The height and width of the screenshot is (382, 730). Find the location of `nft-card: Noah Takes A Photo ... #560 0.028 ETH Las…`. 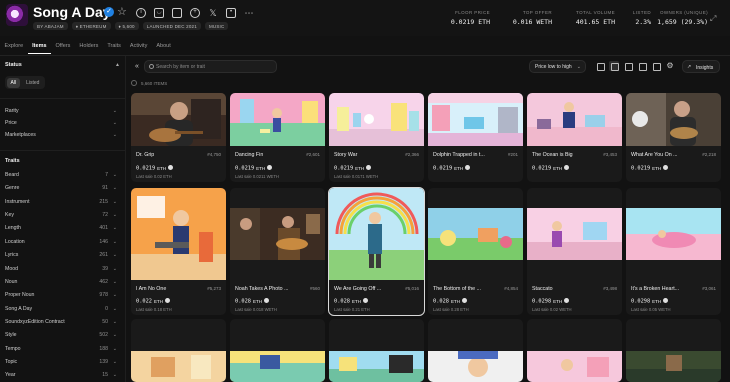

nft-card: Noah Takes A Photo ... #560 0.028 ETH Las… is located at coordinates (277, 251).